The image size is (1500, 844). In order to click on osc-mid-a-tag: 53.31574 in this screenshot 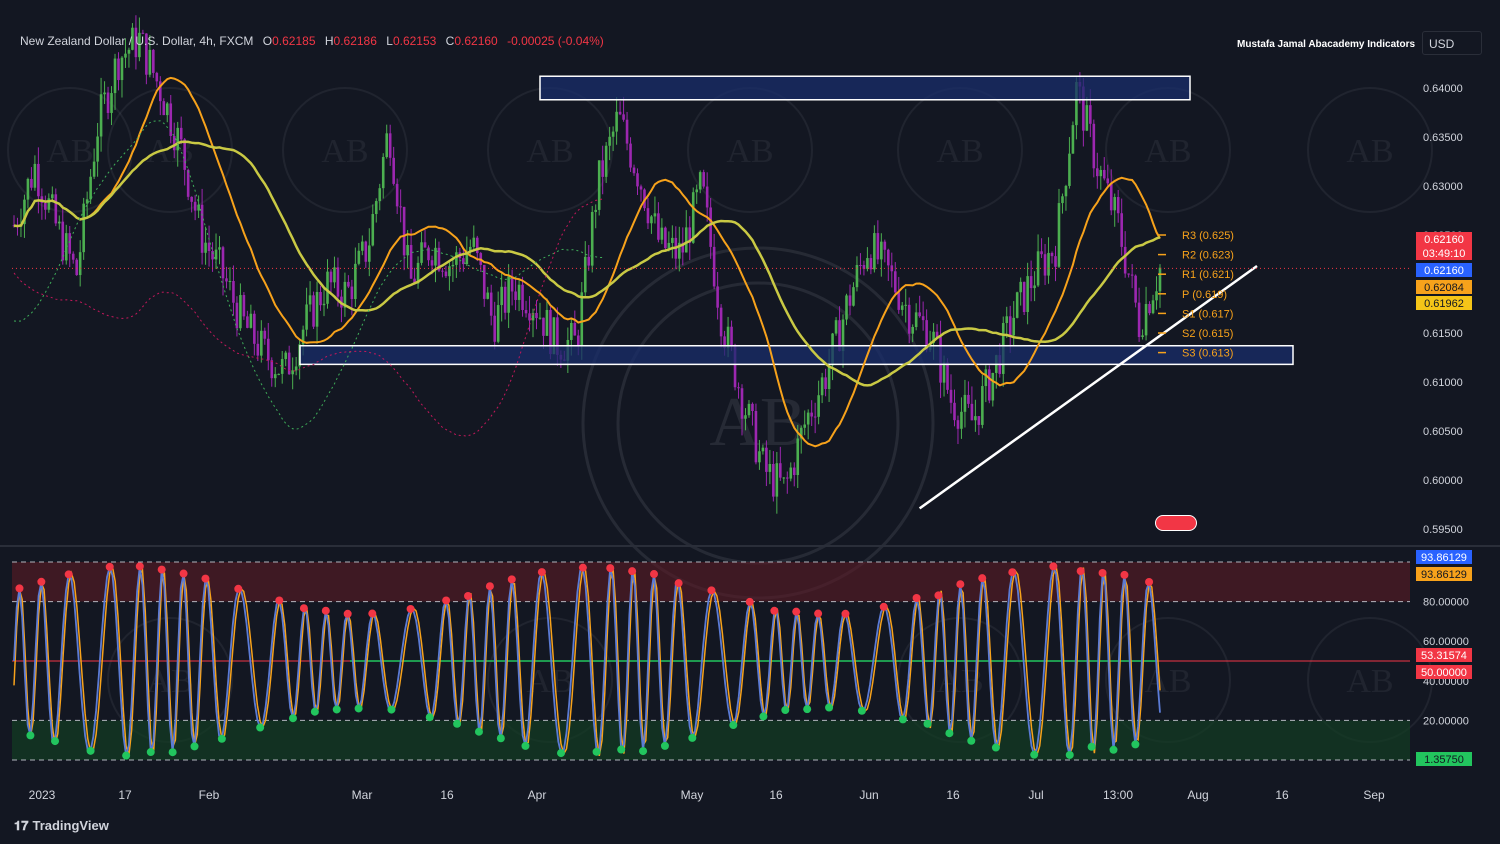, I will do `click(1444, 656)`.